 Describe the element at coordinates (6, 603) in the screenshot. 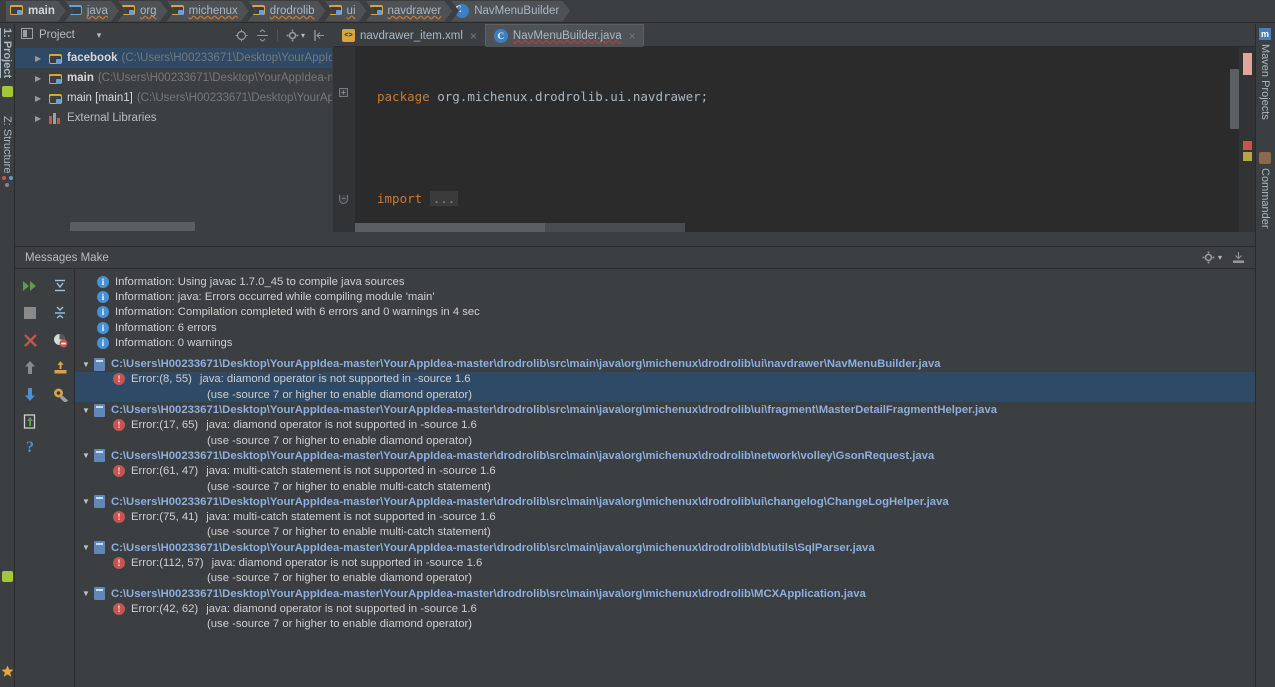

I see `sidebar-item-favorites: 2: Favorites` at that location.